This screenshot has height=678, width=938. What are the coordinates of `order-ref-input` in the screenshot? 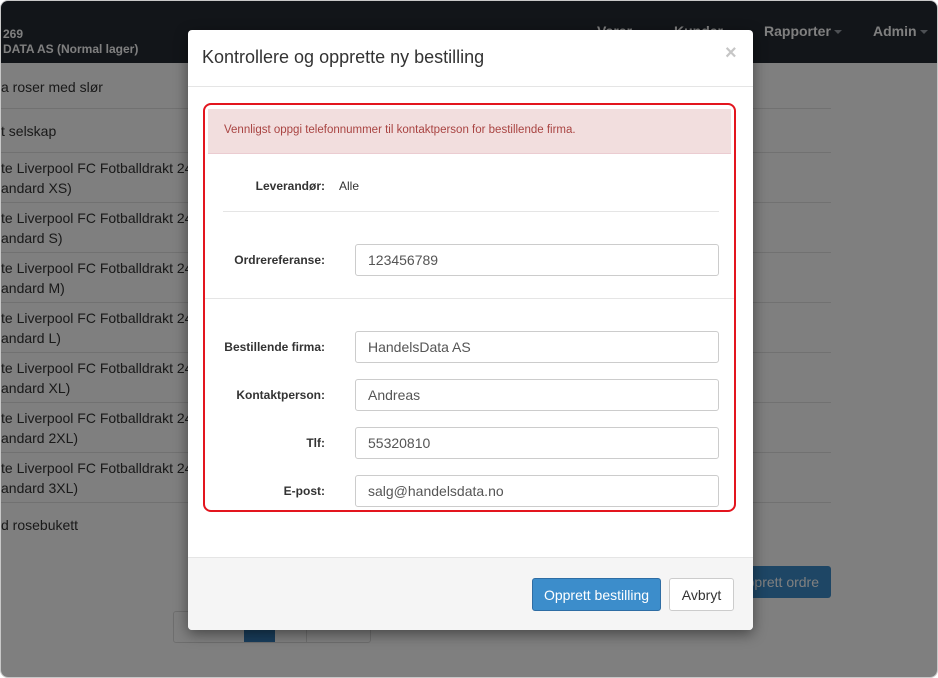 It's located at (537, 260).